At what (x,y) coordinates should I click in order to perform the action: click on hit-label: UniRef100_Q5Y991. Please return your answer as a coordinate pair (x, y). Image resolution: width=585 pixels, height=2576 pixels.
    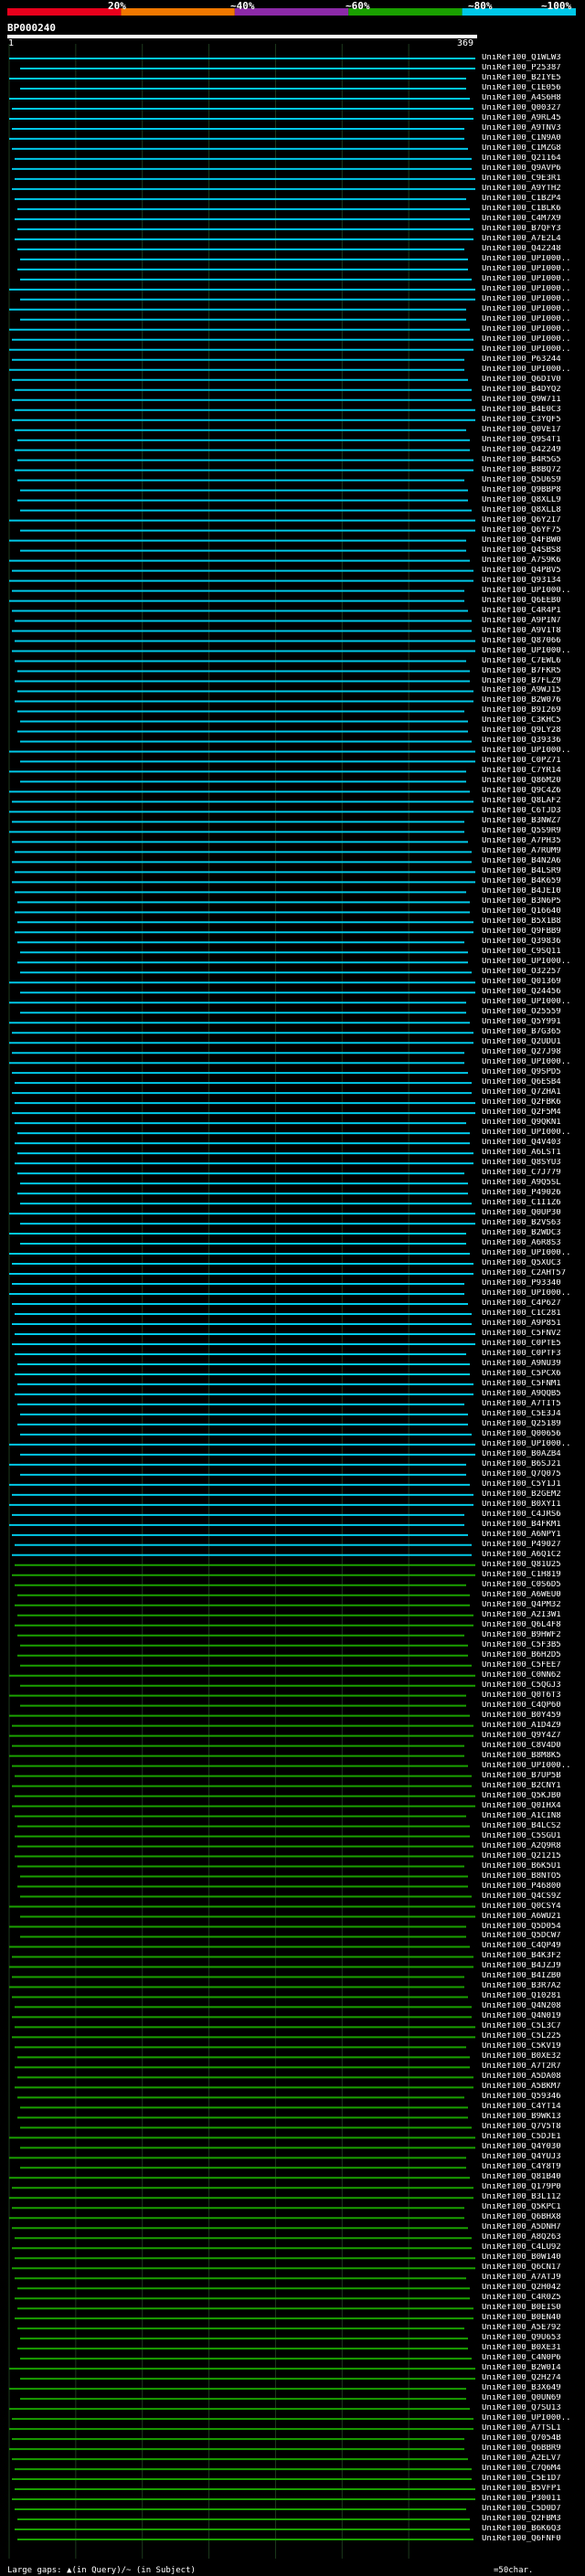
    Looking at the image, I should click on (533, 1022).